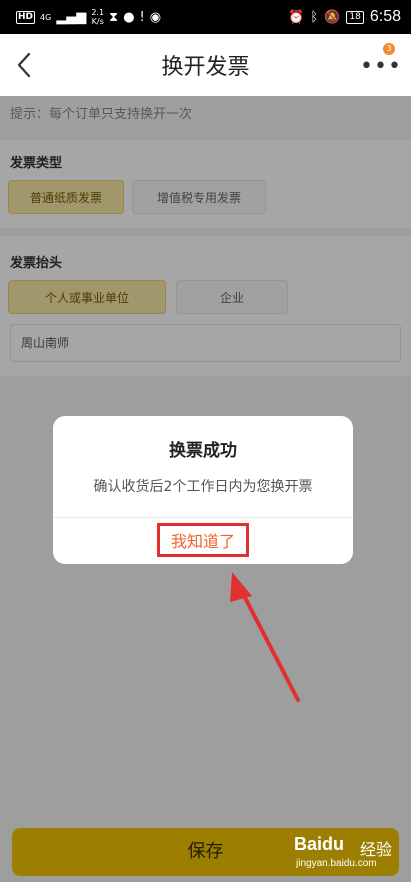  What do you see at coordinates (26, 17) in the screenshot?
I see `hd-badge: HD` at bounding box center [26, 17].